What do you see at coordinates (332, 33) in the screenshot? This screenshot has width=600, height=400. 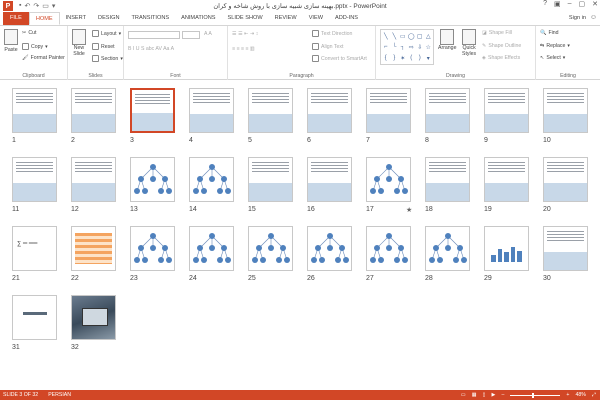 I see `text-direction-button: Text Direction` at bounding box center [332, 33].